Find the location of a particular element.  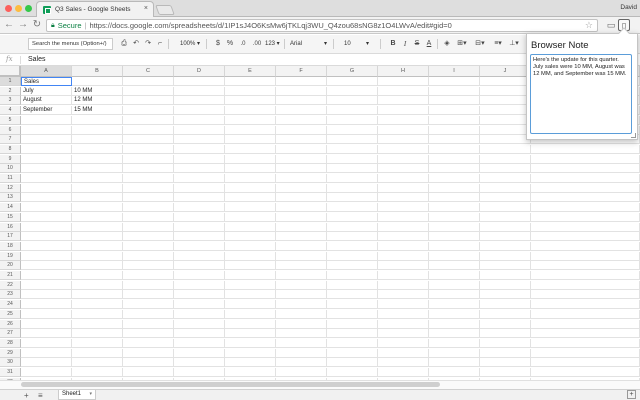

horizontal-scrollbar is located at coordinates (230, 384).